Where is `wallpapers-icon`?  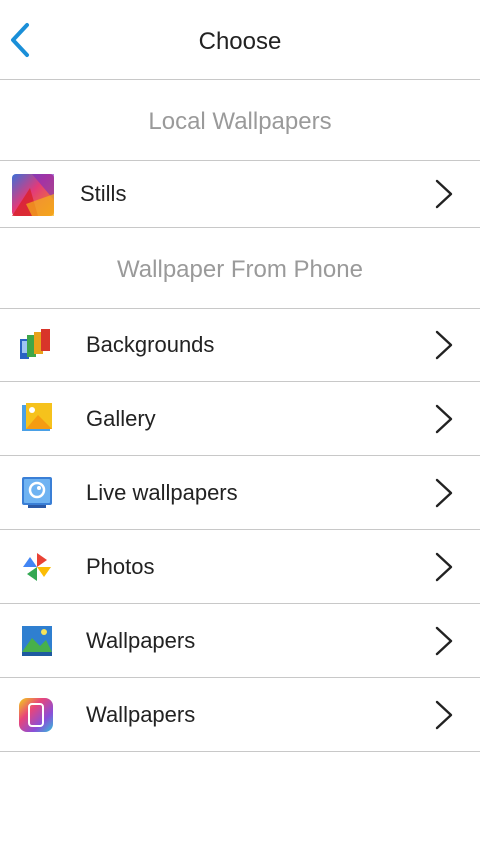 wallpapers-icon is located at coordinates (37, 641).